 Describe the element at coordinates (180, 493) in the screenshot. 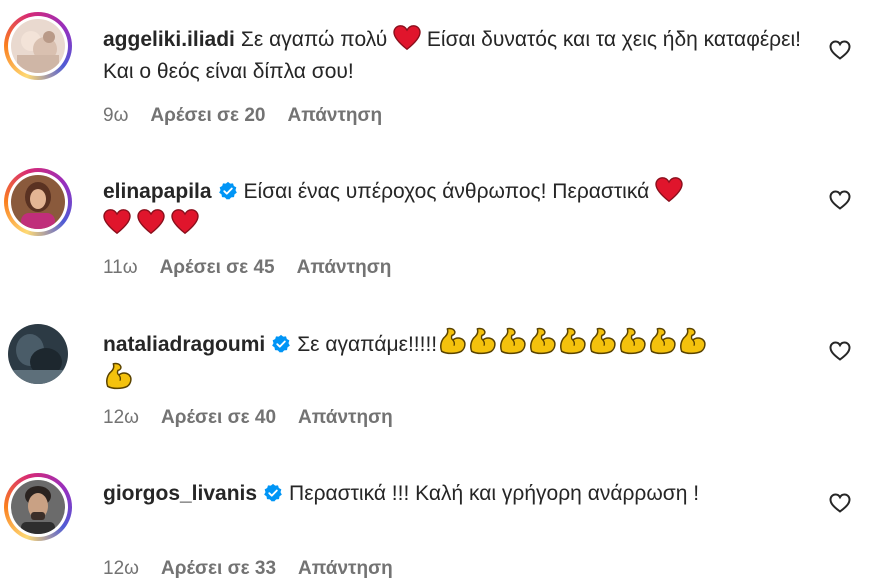

I see `comment-username: giorgos_livanis` at that location.